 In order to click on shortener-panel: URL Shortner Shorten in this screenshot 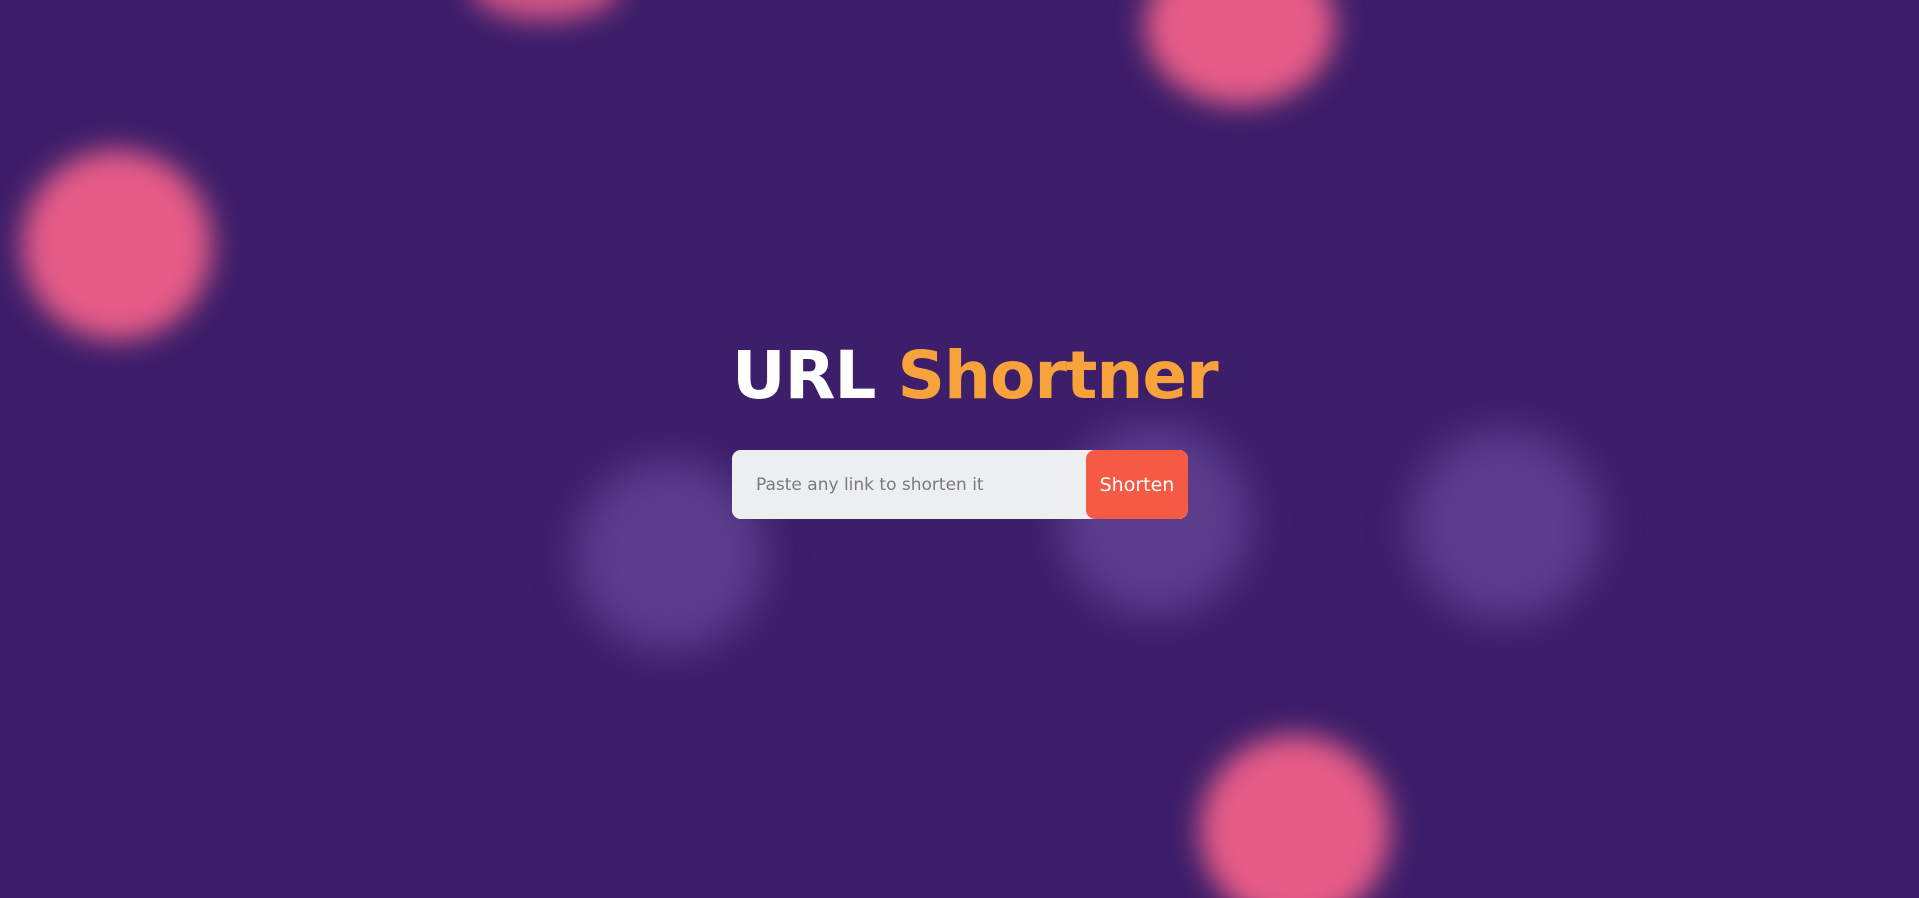, I will do `click(975, 427)`.